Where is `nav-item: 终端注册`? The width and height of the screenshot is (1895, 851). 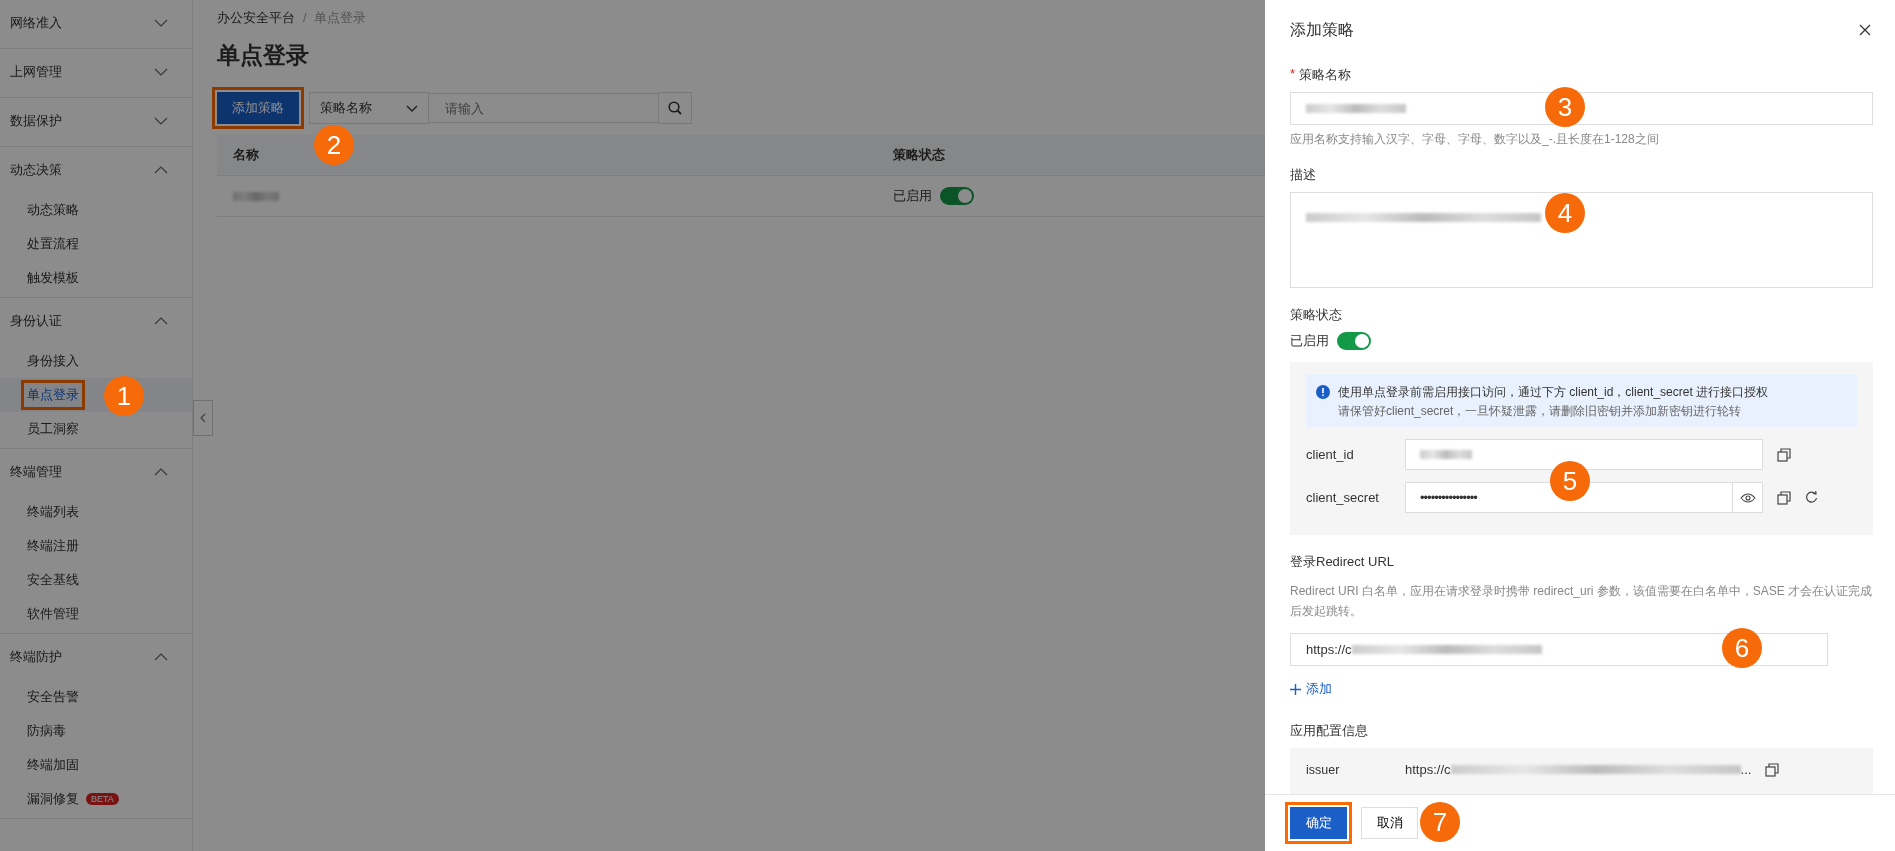
nav-item: 终端注册 is located at coordinates (53, 546).